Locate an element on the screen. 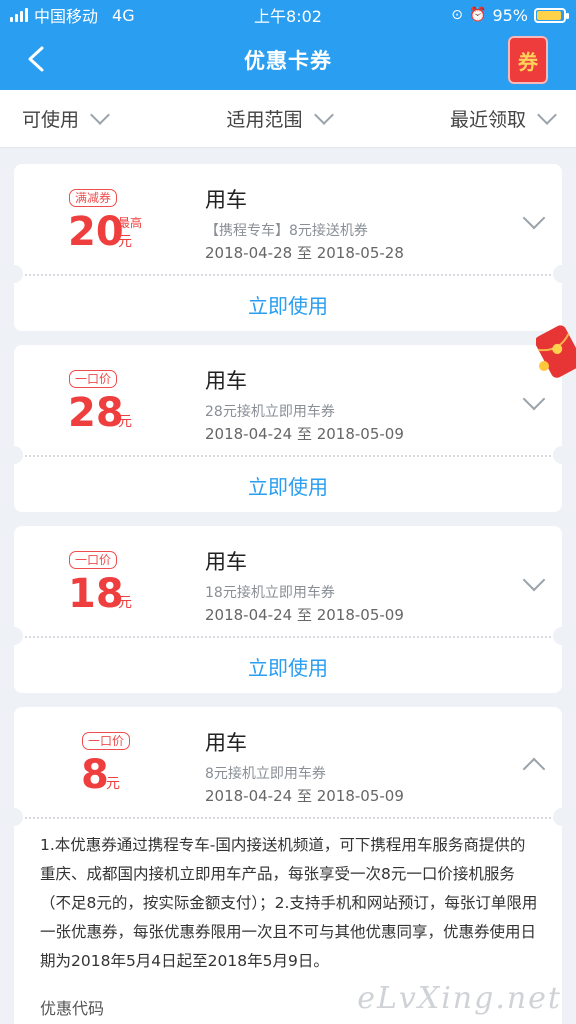 This screenshot has width=576, height=1024. battery-icon is located at coordinates (551, 15).